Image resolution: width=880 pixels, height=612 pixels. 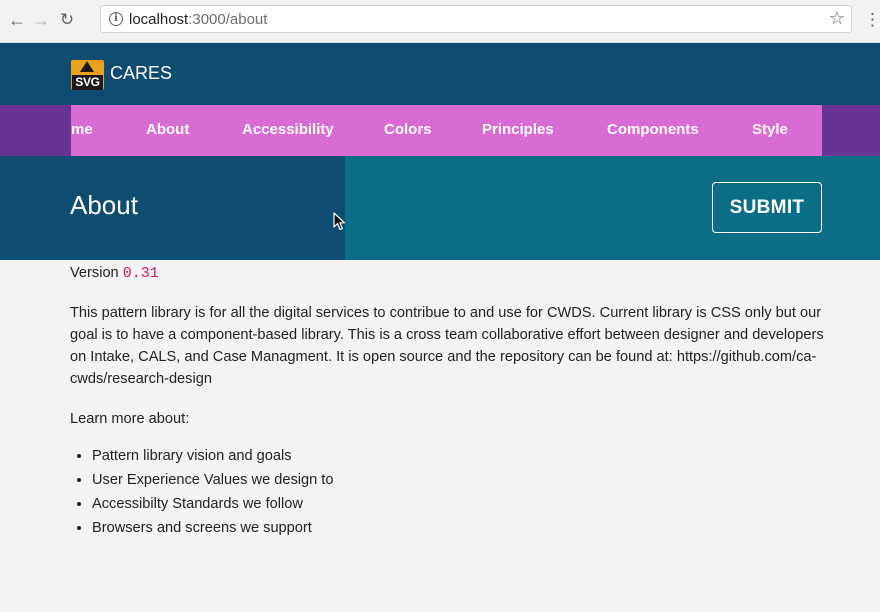 What do you see at coordinates (140, 273) in the screenshot?
I see `version-value: 0.31` at bounding box center [140, 273].